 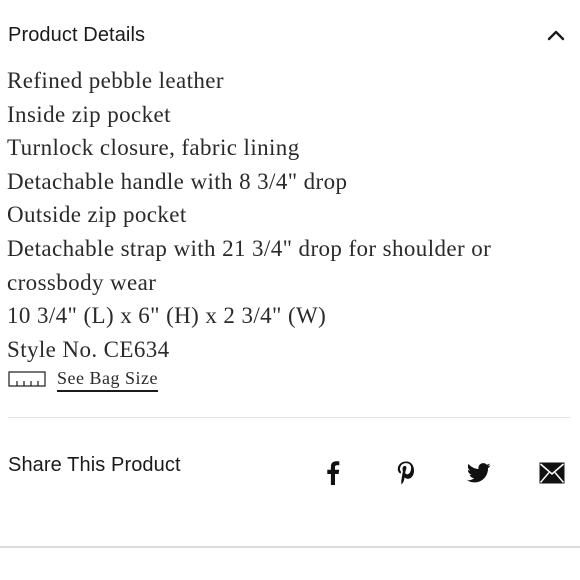 I want to click on section-divider, so click(x=289, y=417).